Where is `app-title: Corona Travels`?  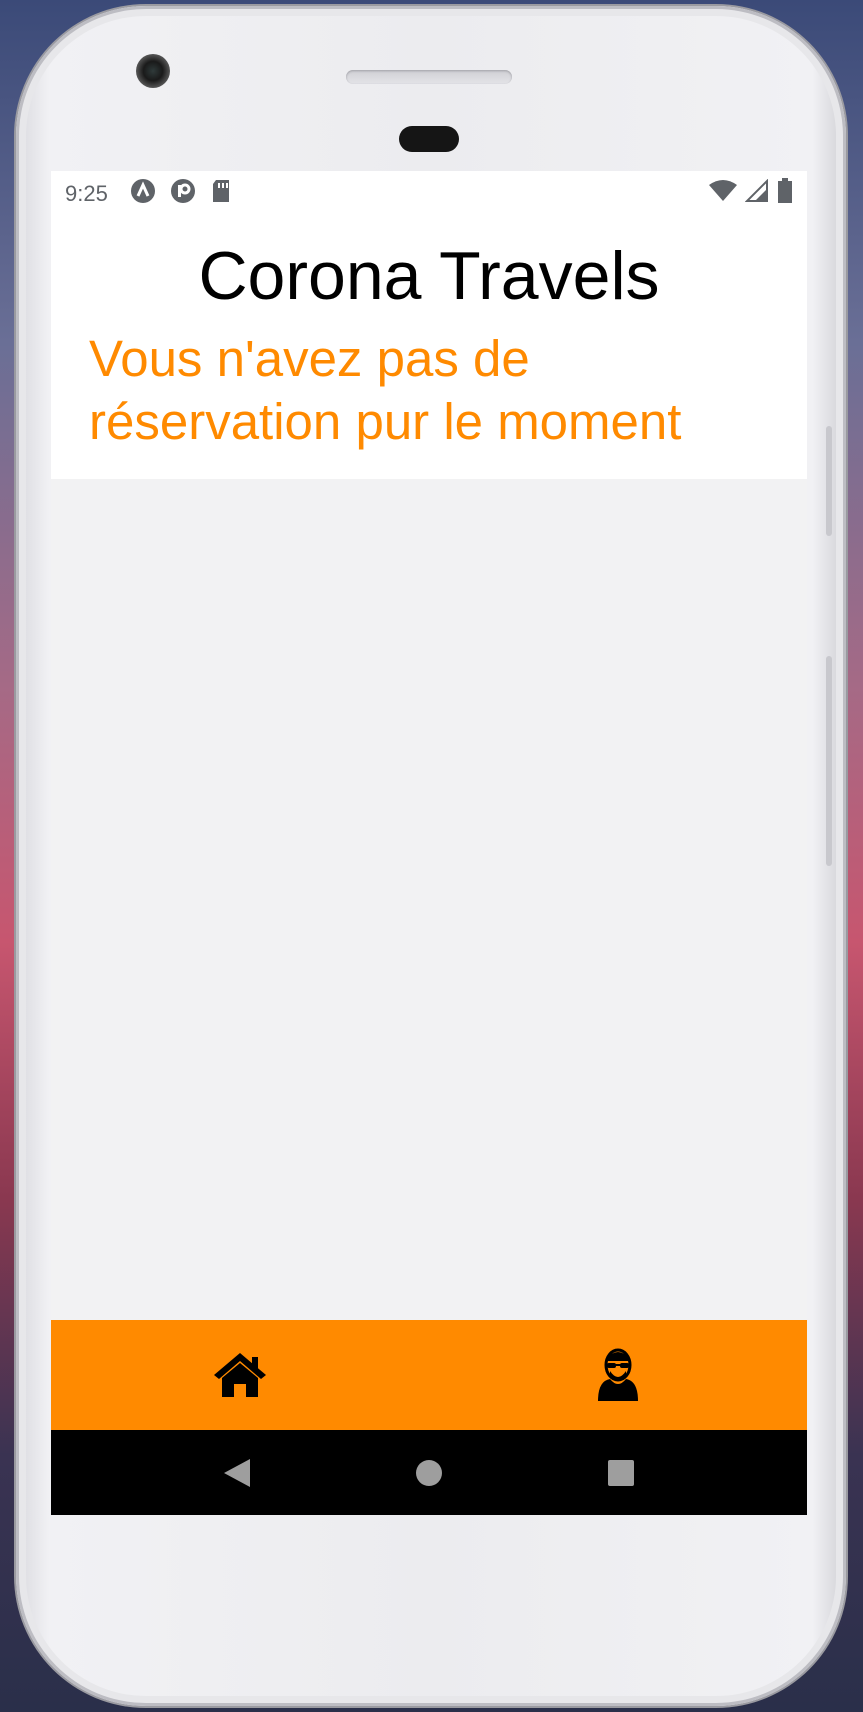
app-title: Corona Travels is located at coordinates (429, 276).